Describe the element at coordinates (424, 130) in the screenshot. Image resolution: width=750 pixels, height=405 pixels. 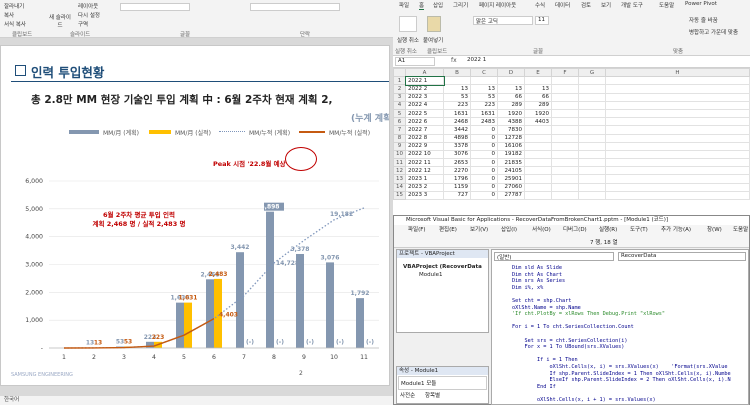
I see `cell: 2022 7` at that location.